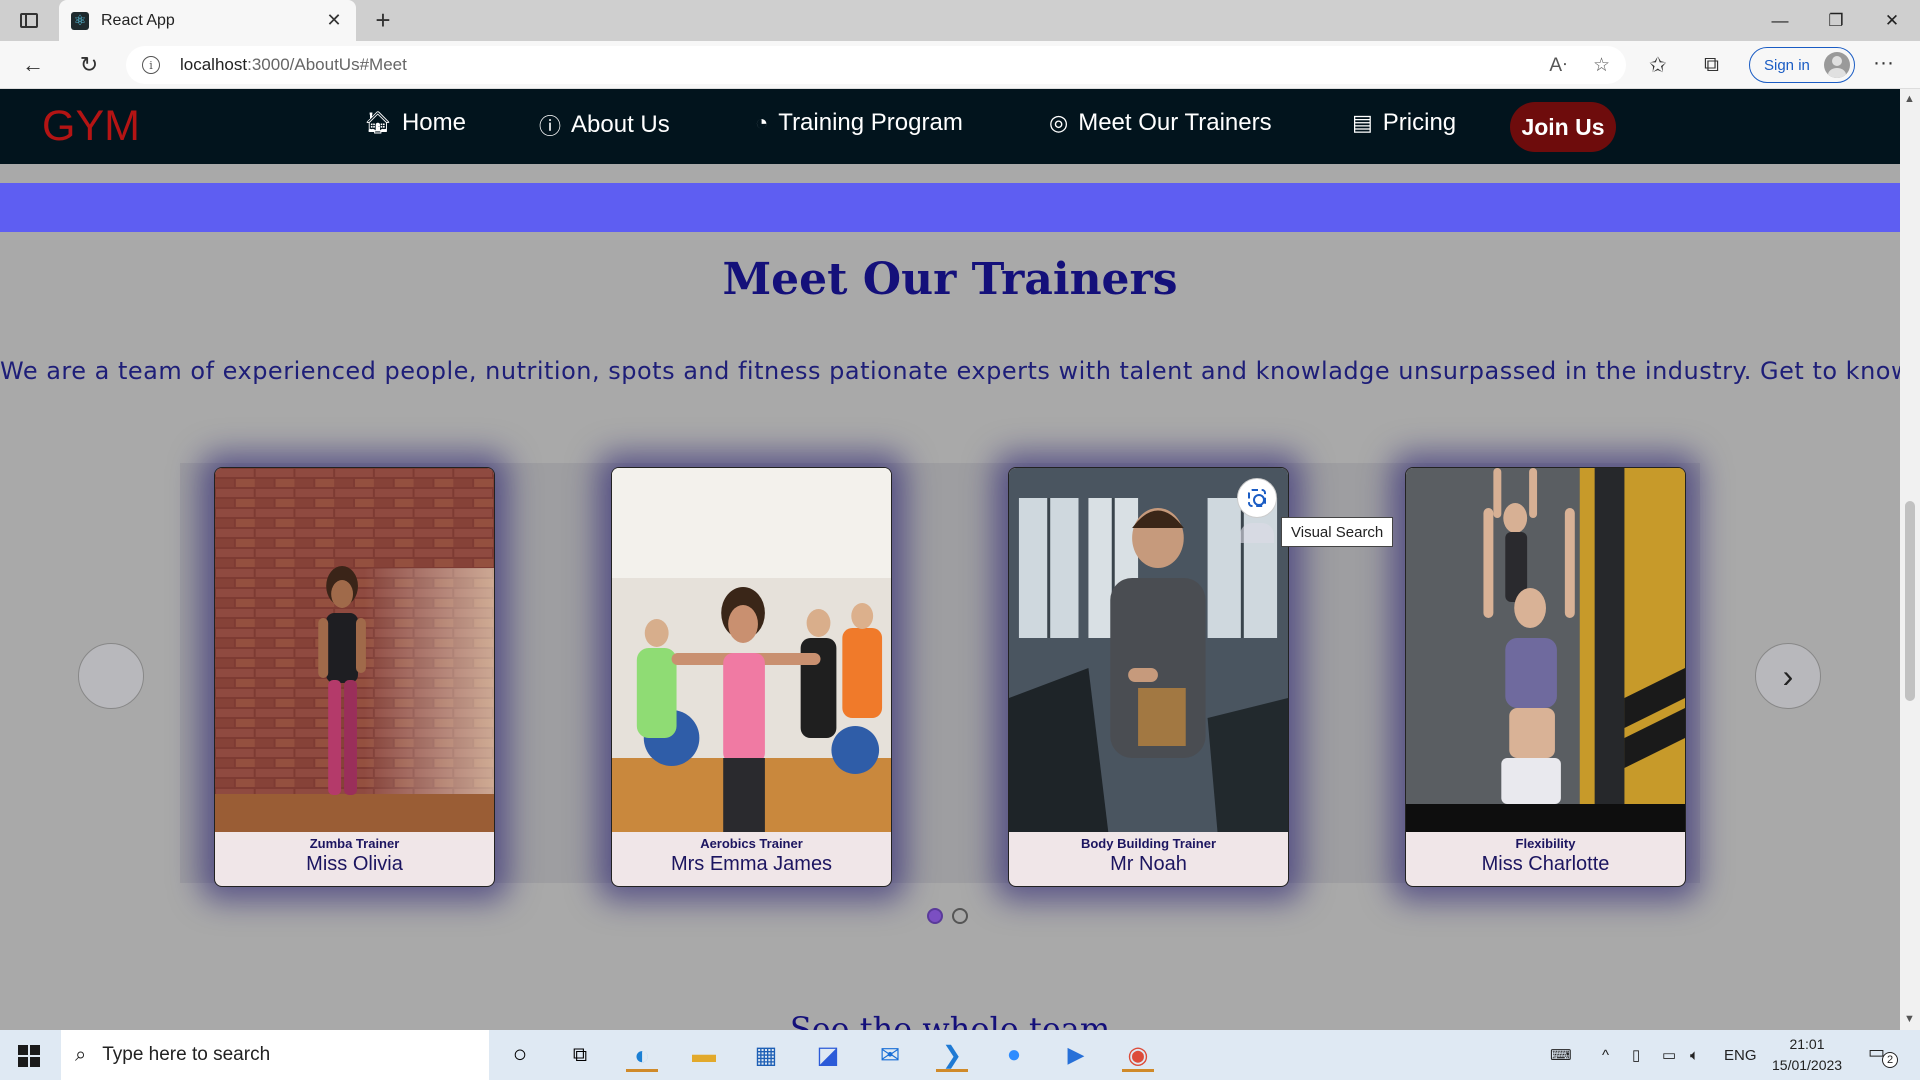  What do you see at coordinates (1890, 1060) in the screenshot?
I see `notification-badge: 2` at bounding box center [1890, 1060].